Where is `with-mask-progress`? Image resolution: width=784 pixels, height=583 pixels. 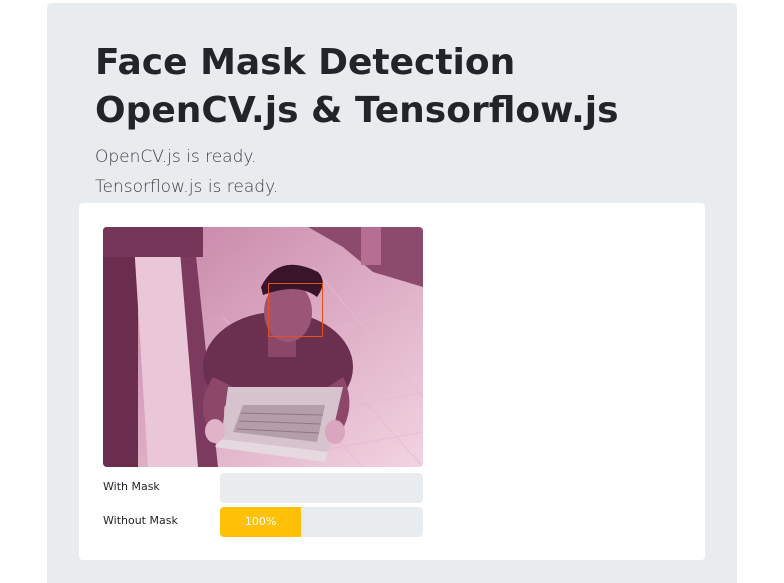
with-mask-progress is located at coordinates (321, 488).